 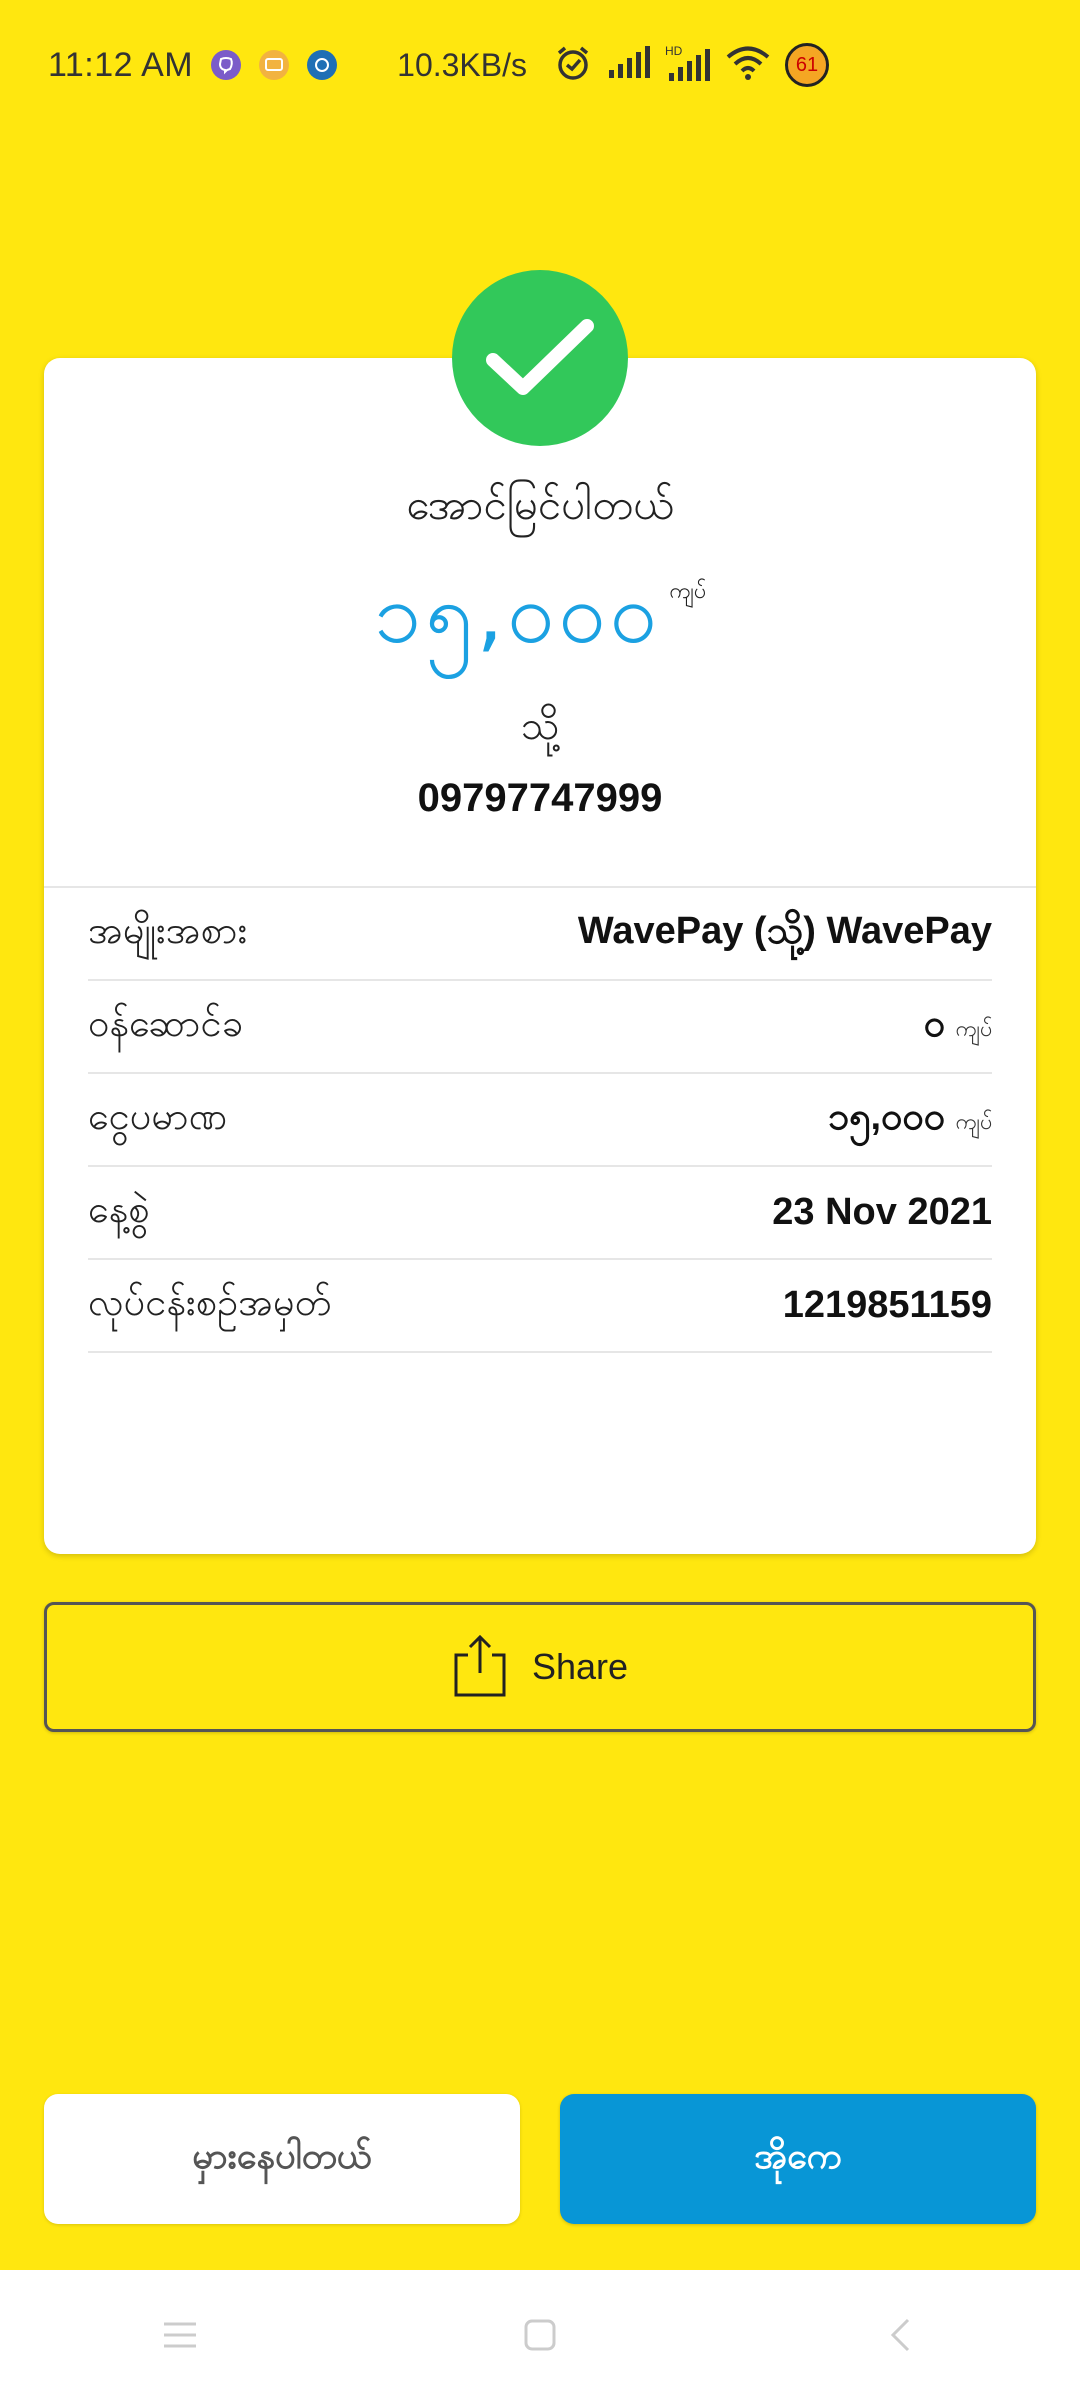 What do you see at coordinates (282, 2159) in the screenshot?
I see `wrong-button: မှားနေပါတယ်` at bounding box center [282, 2159].